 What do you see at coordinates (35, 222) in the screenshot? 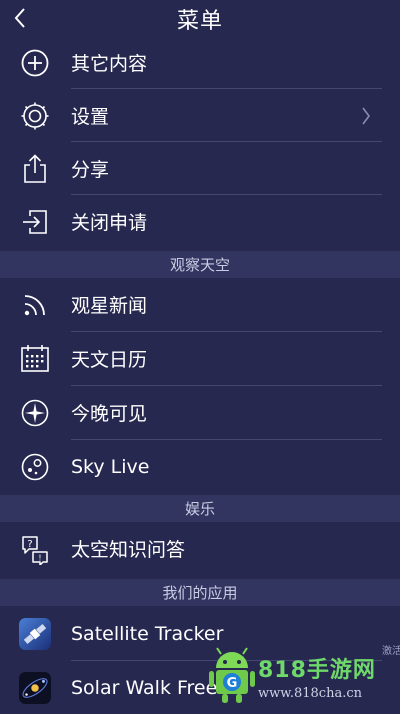
I see `sign-in-icon` at bounding box center [35, 222].